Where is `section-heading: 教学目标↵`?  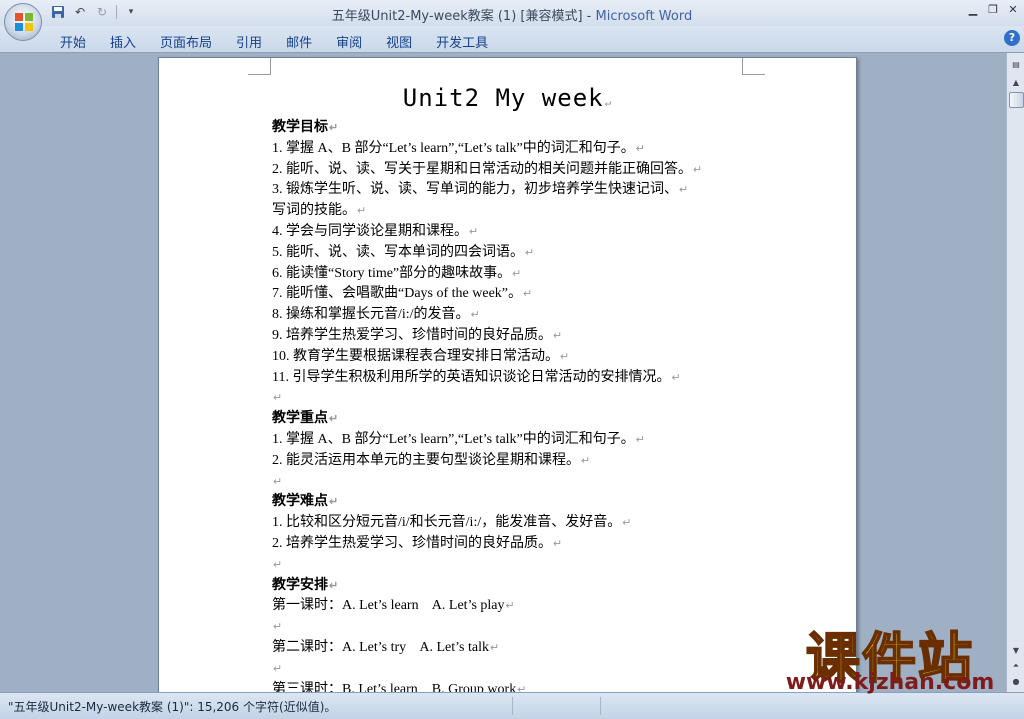
section-heading: 教学目标↵ is located at coordinates (305, 127).